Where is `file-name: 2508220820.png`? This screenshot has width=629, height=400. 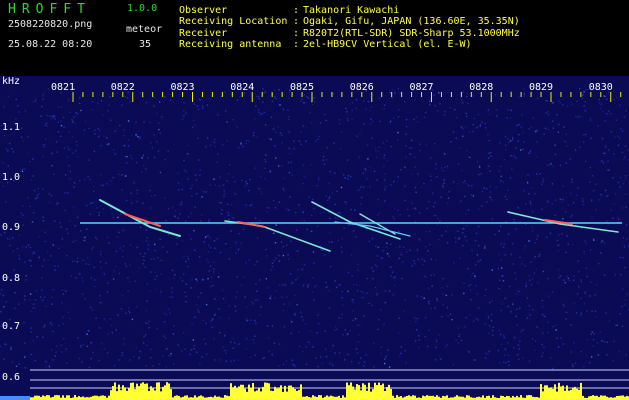 file-name: 2508220820.png is located at coordinates (50, 24).